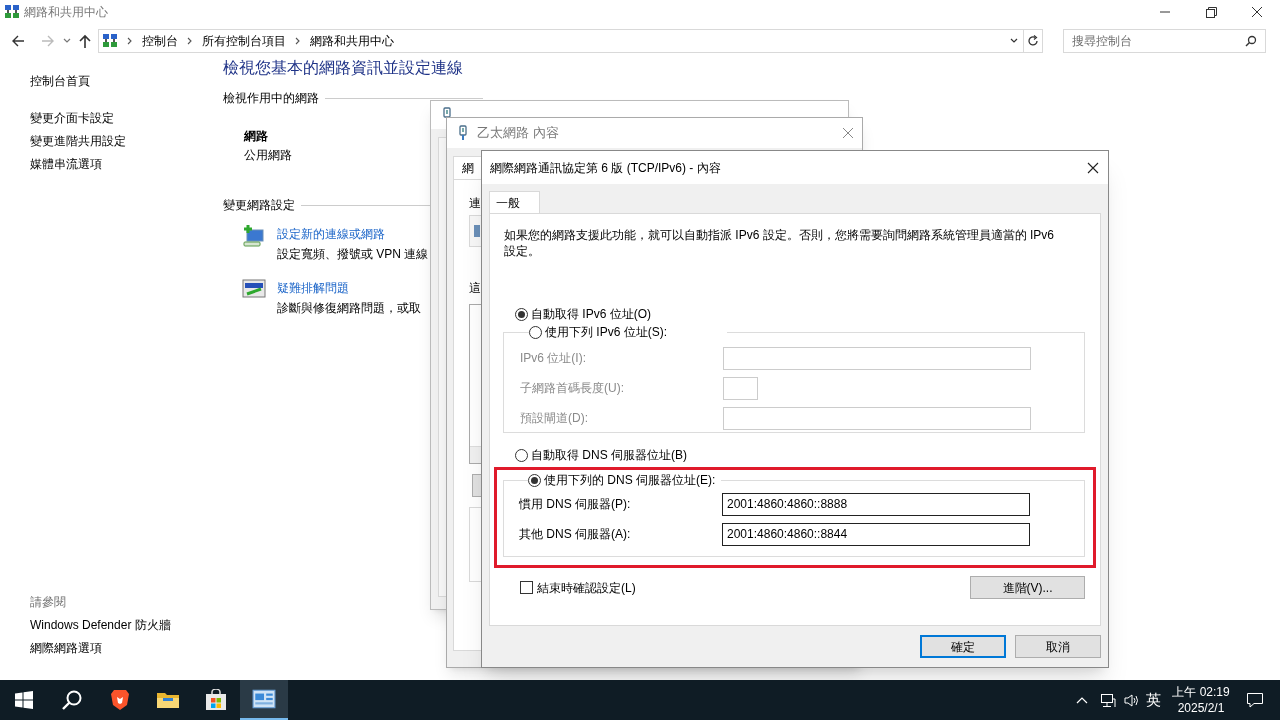 This screenshot has width=1280, height=720. I want to click on page-heading: 檢視您基本的網路資訊並設定連線, so click(343, 68).